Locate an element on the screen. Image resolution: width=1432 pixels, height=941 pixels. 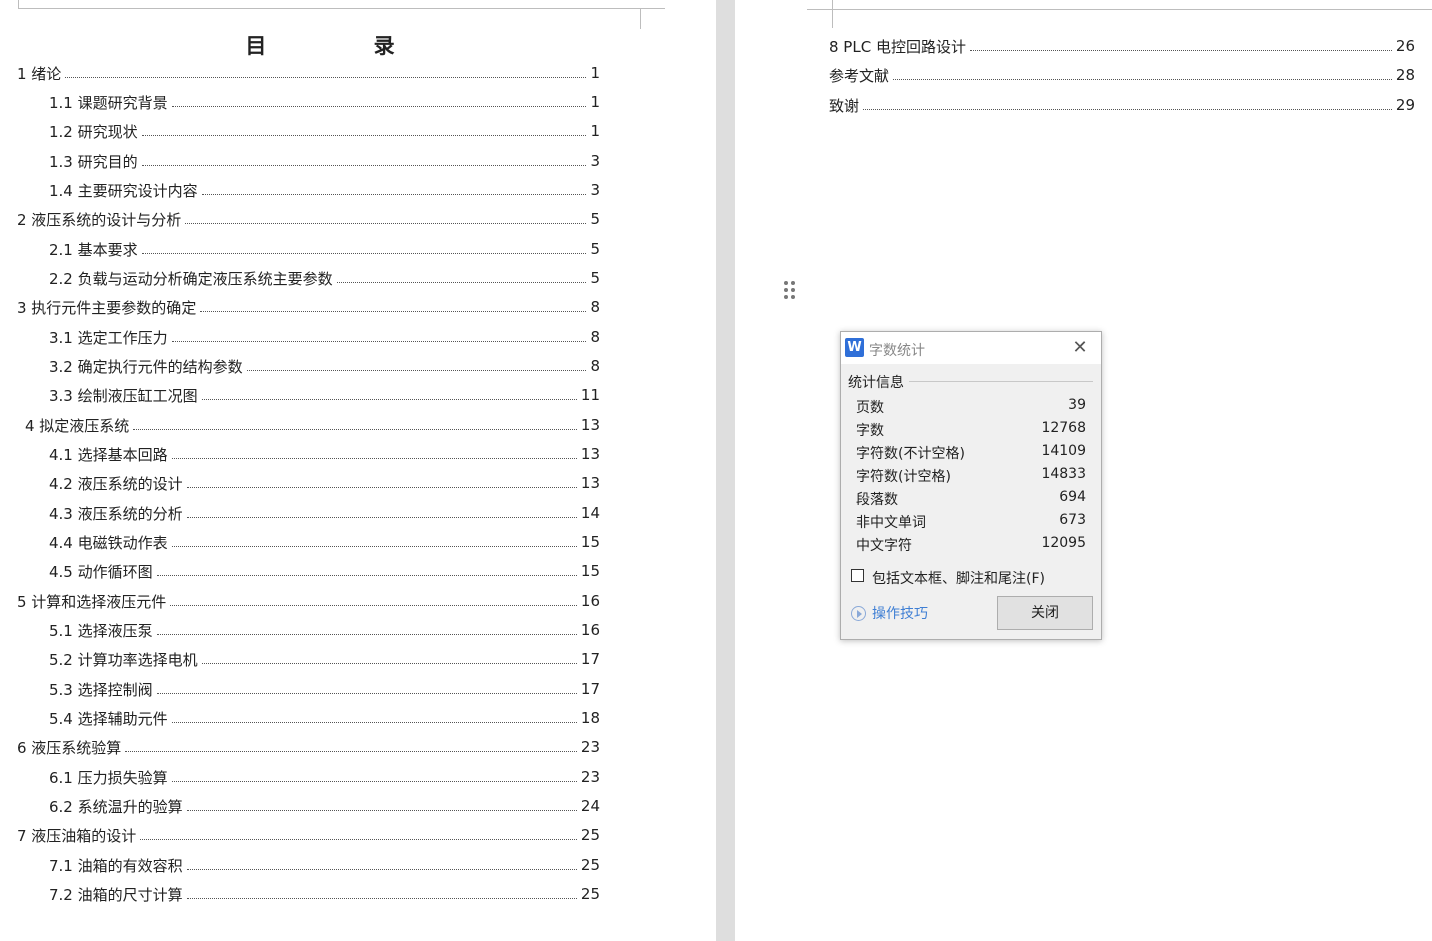
toc-entry-label: 8 PLC 电控回路设计 is located at coordinates (897, 46).